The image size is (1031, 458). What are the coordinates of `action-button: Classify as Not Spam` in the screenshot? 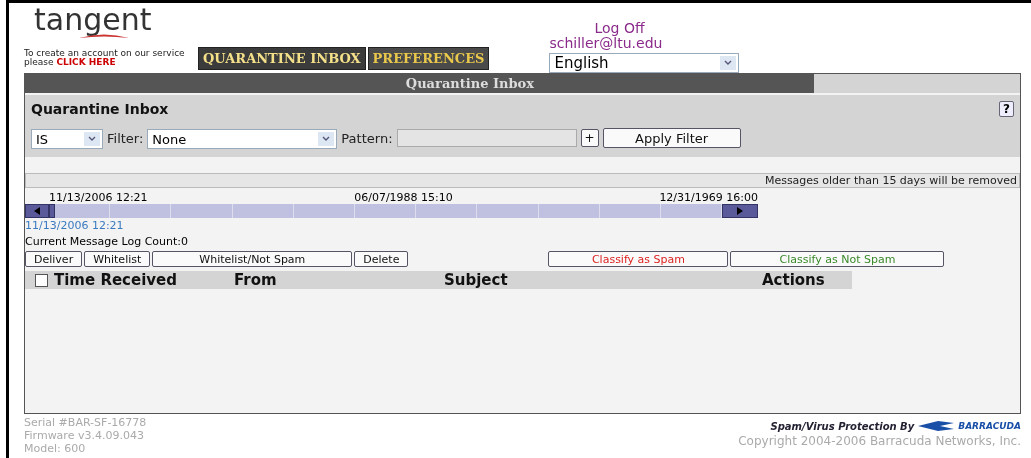 It's located at (837, 259).